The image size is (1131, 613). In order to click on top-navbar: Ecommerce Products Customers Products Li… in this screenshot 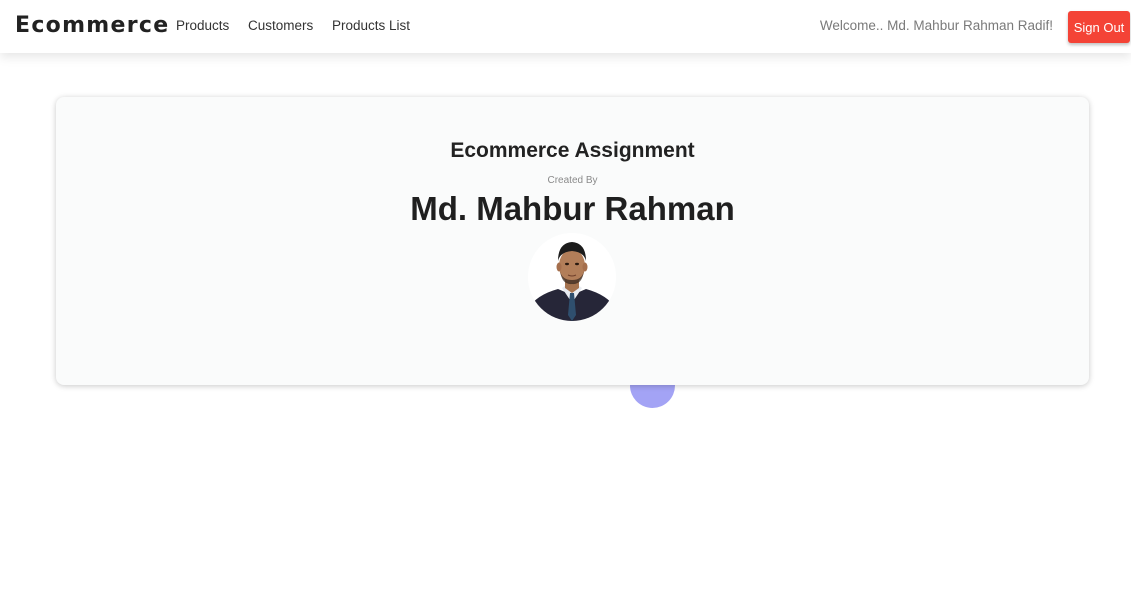, I will do `click(565, 26)`.